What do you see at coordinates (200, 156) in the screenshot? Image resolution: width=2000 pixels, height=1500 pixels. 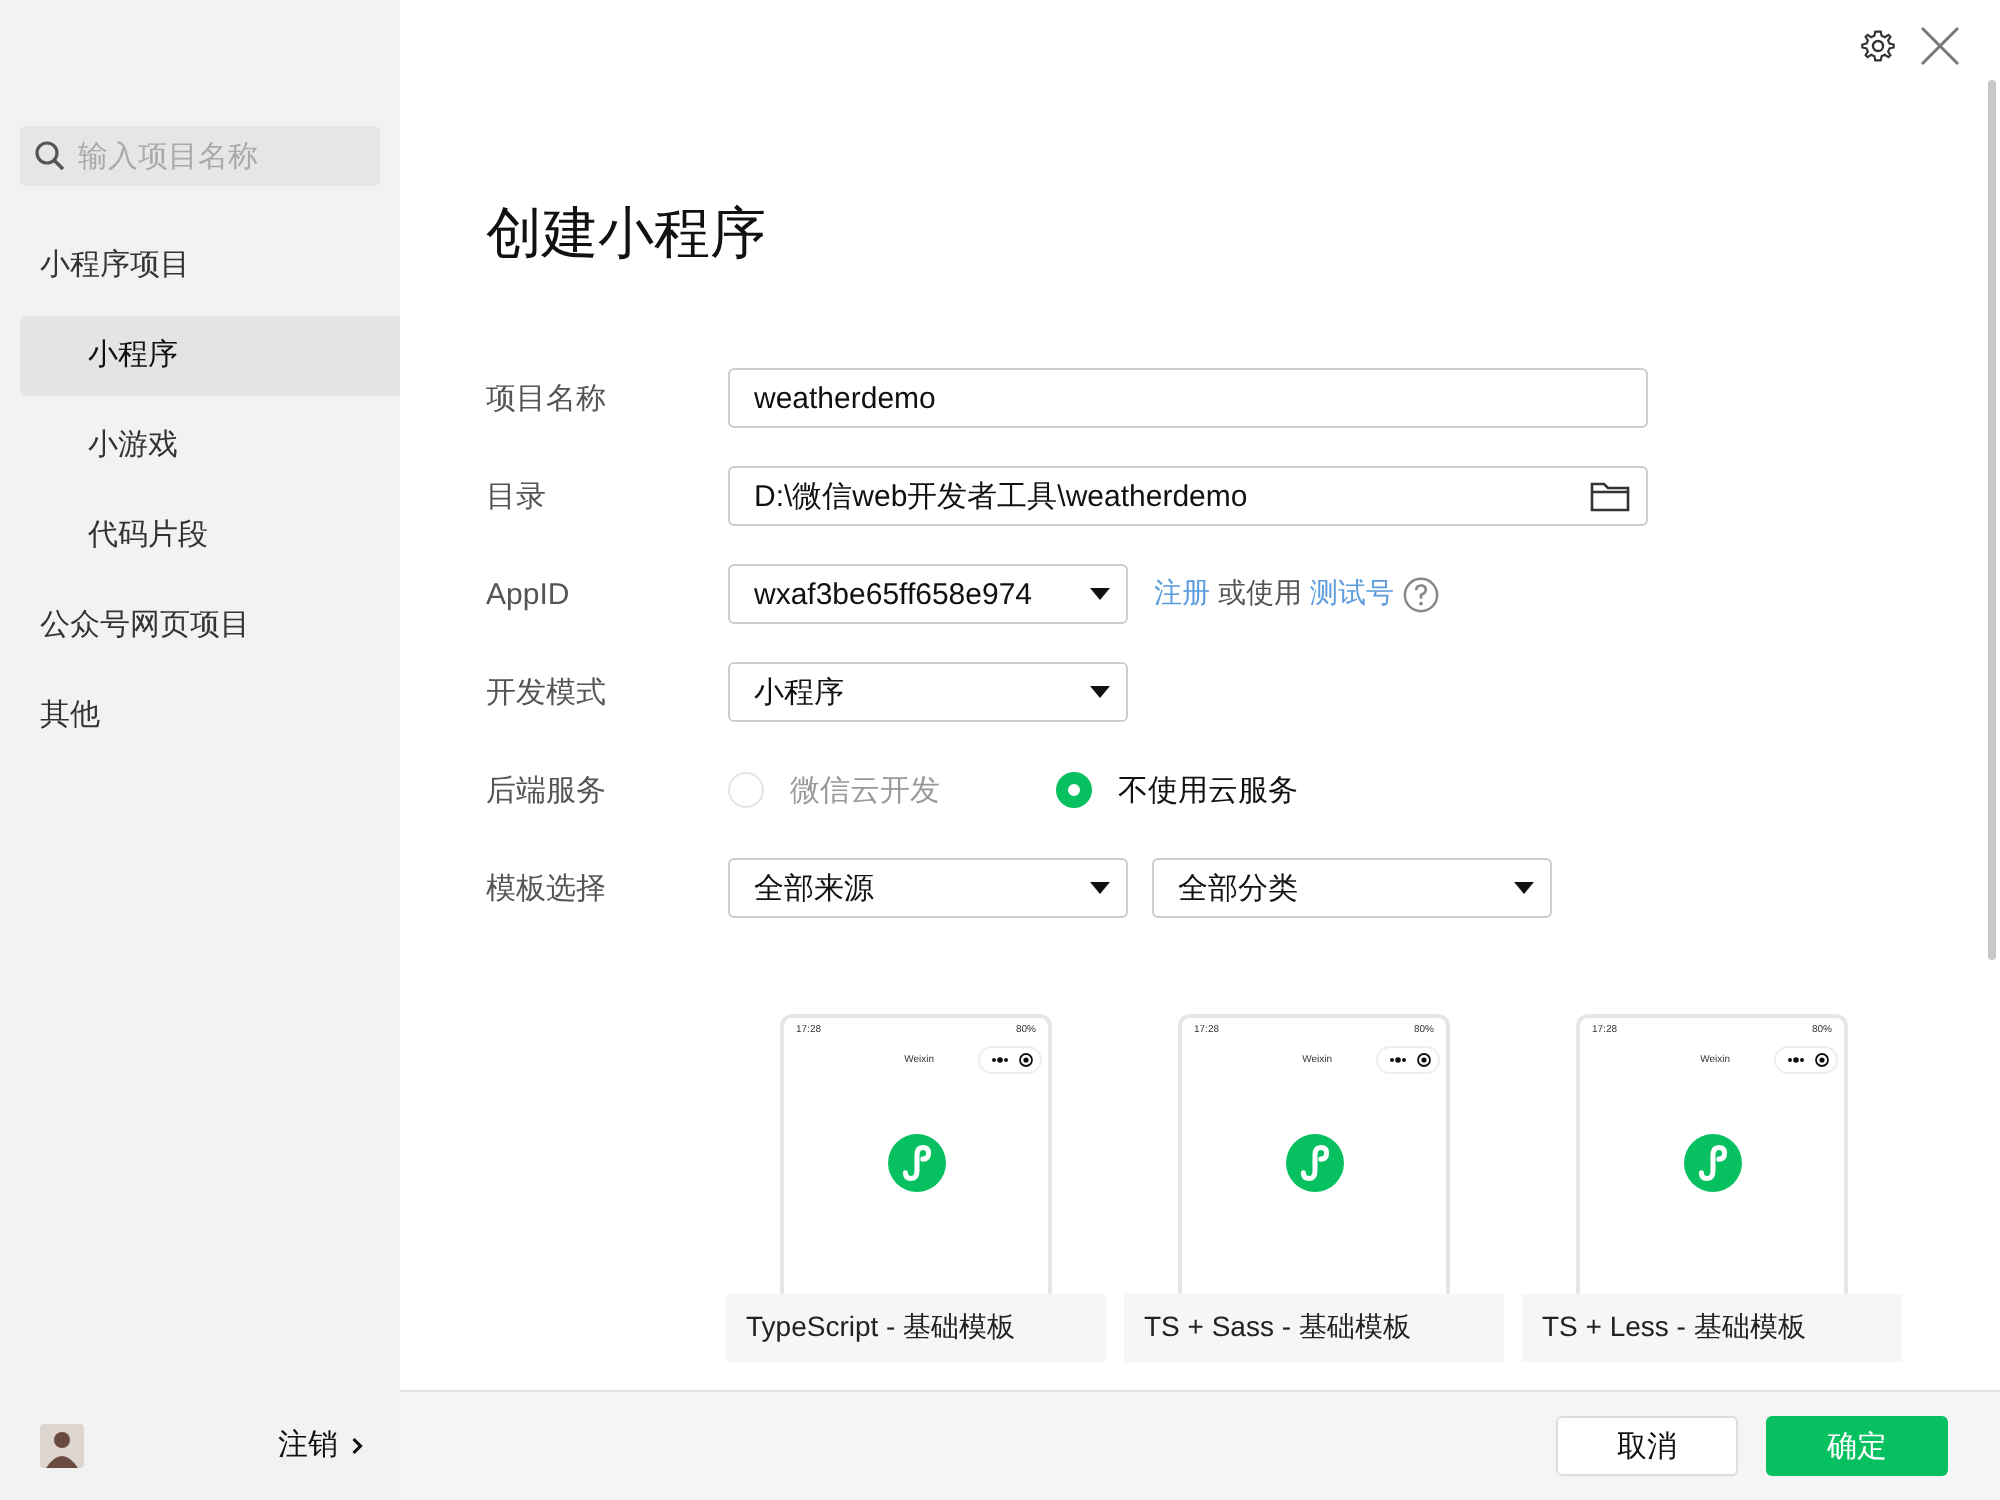 I see `search-field: 输入项目名称` at bounding box center [200, 156].